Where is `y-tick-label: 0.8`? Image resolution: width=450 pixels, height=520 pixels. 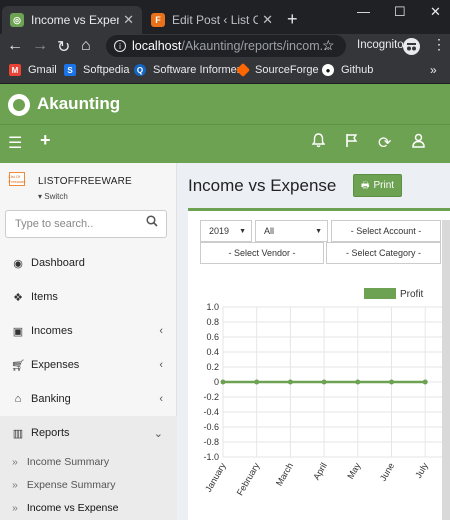
y-tick-label: 0.8 is located at coordinates (212, 322).